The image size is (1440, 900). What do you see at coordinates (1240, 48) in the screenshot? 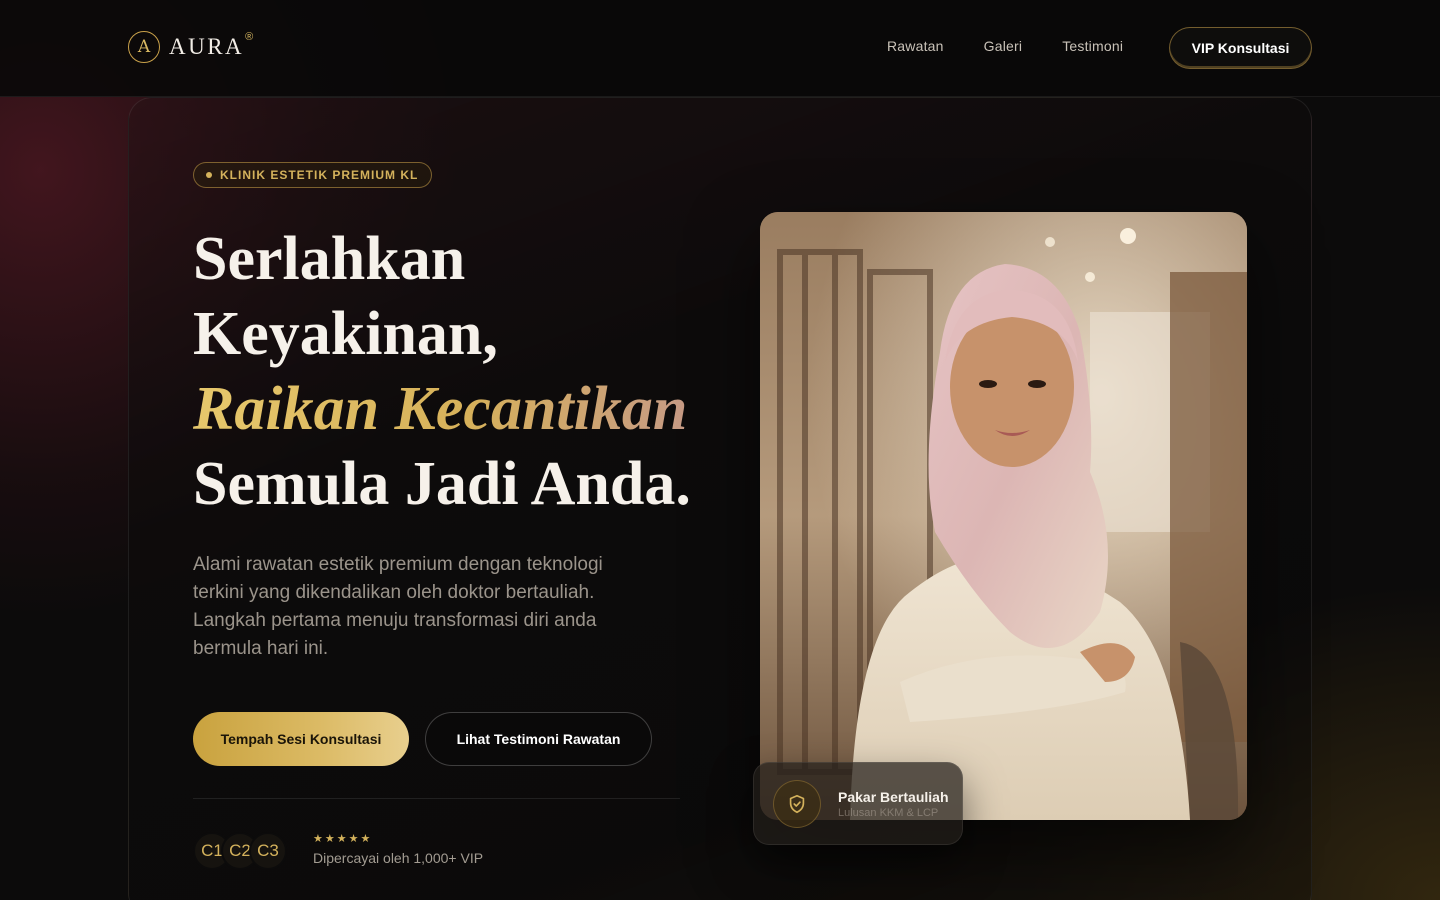
I see `vip-consultation-button: VIP Konsultasi` at bounding box center [1240, 48].